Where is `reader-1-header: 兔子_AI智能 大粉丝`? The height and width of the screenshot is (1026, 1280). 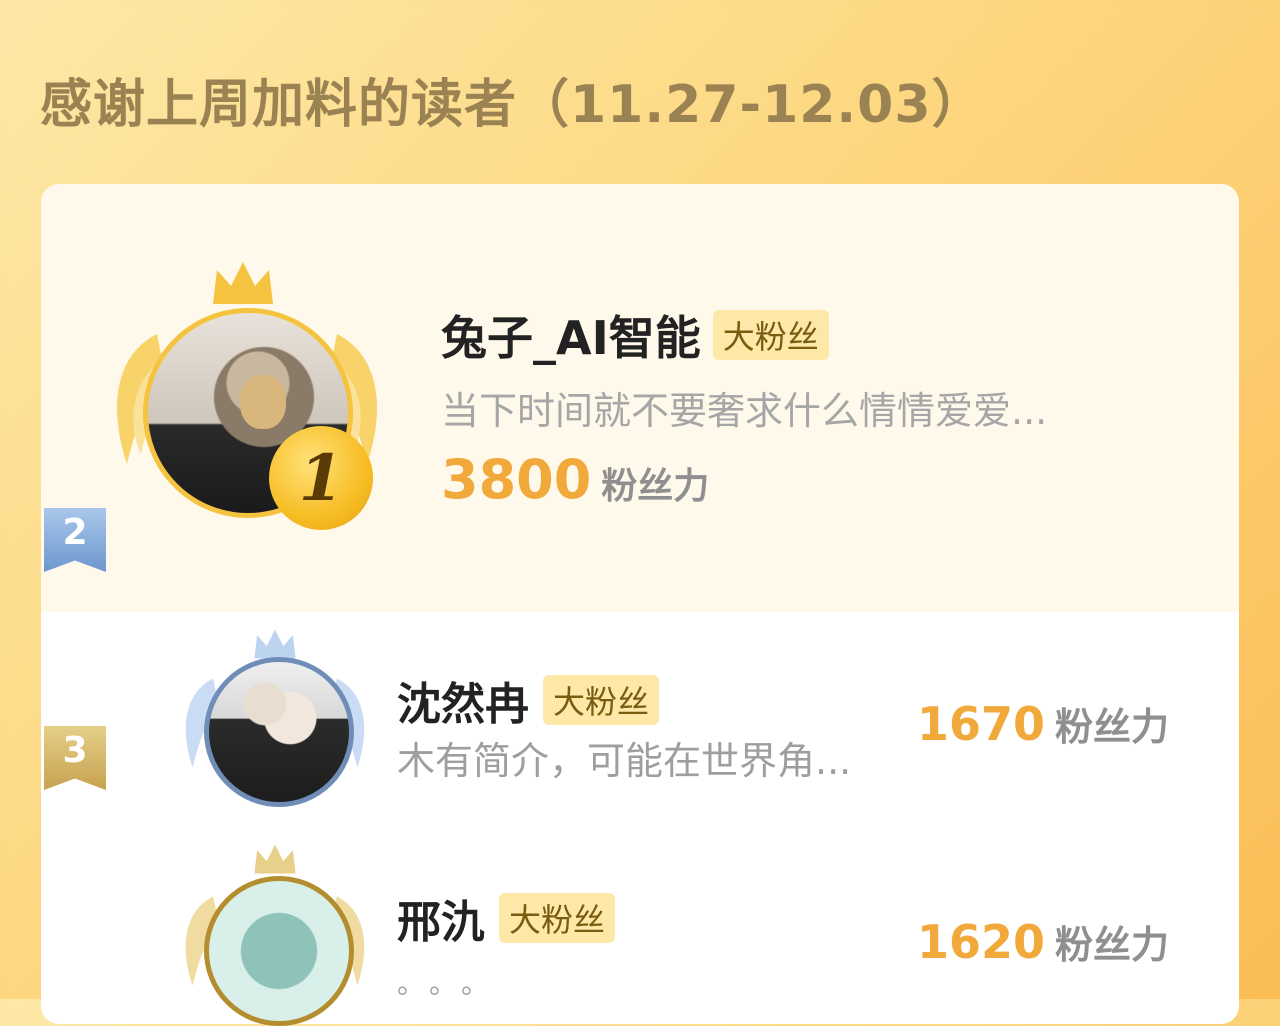
reader-1-header: 兔子_AI智能 大粉丝 is located at coordinates (635, 335).